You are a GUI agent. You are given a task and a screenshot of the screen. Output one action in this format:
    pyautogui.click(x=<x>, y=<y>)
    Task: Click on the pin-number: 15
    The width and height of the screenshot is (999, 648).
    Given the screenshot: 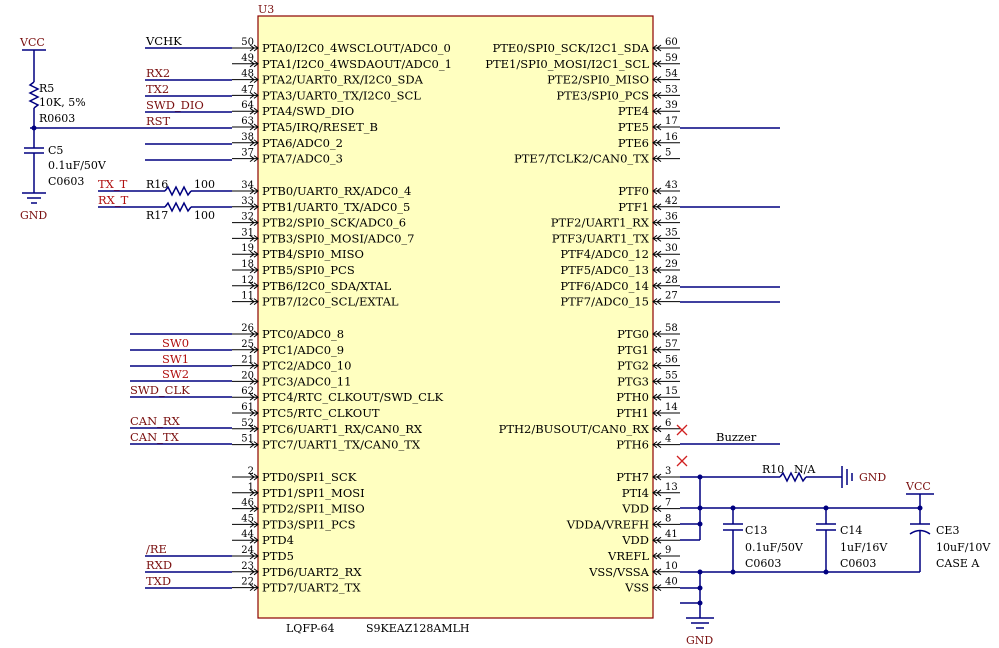 What is the action you would take?
    pyautogui.click(x=671, y=391)
    